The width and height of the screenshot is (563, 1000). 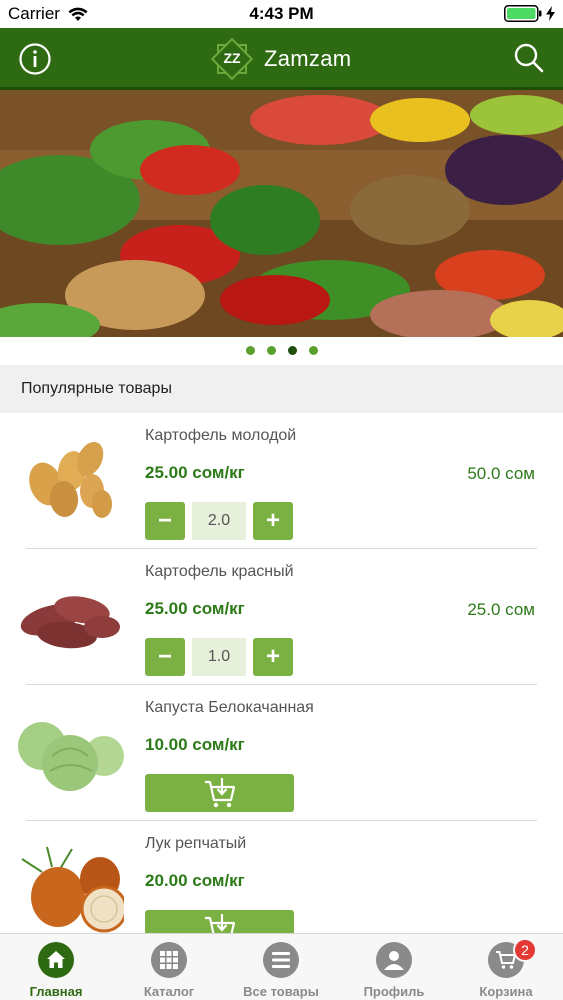 I want to click on carousel-dot-active, so click(x=292, y=350).